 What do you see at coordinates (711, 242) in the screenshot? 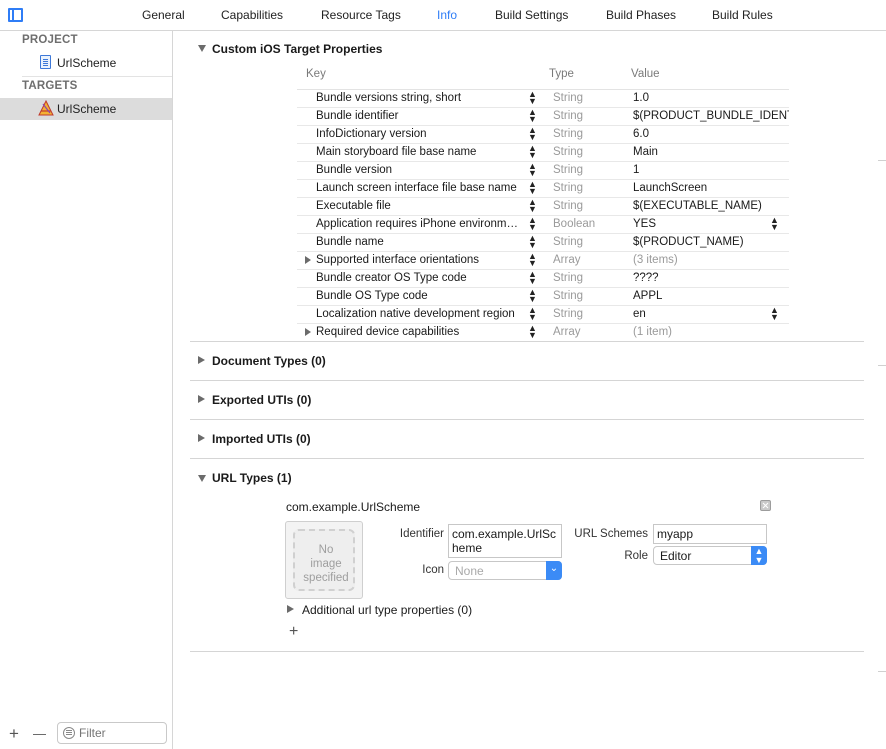
I see `row-value: $(PRODUCT_NAME)` at bounding box center [711, 242].